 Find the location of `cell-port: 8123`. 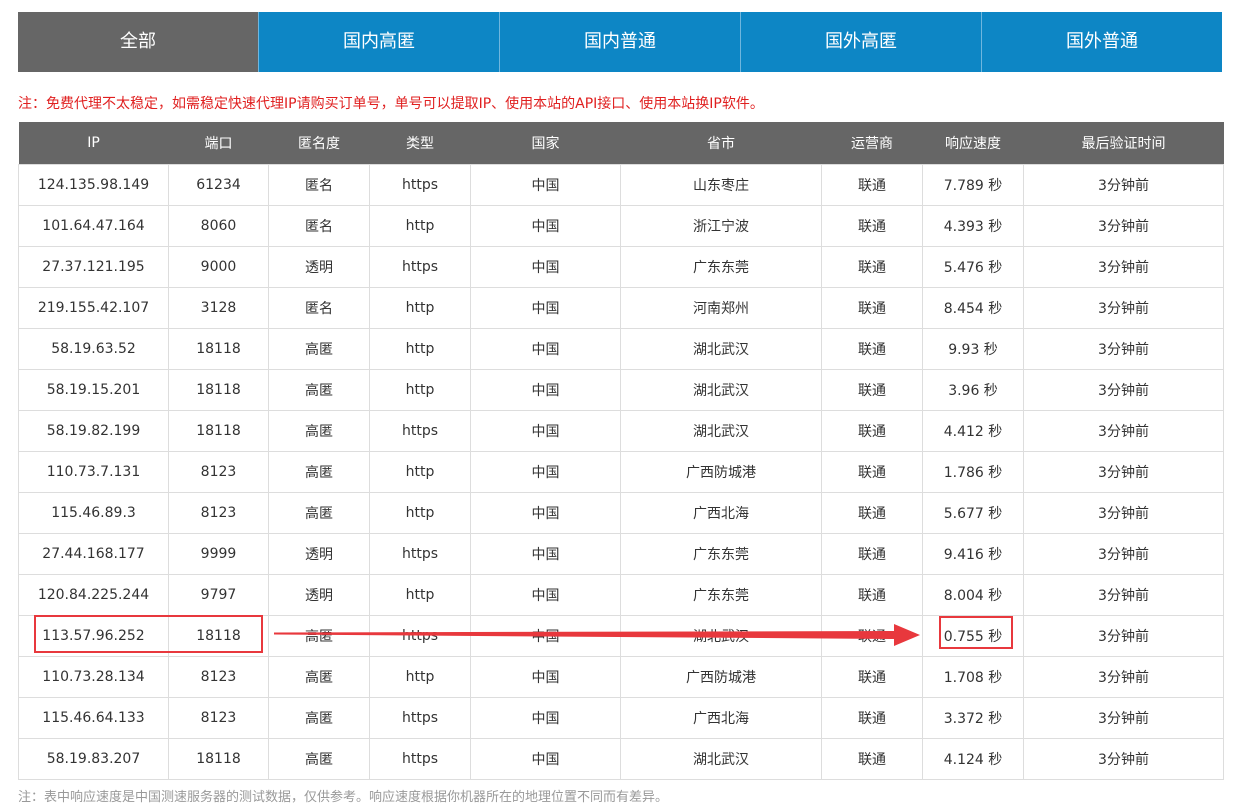

cell-port: 8123 is located at coordinates (218, 472).